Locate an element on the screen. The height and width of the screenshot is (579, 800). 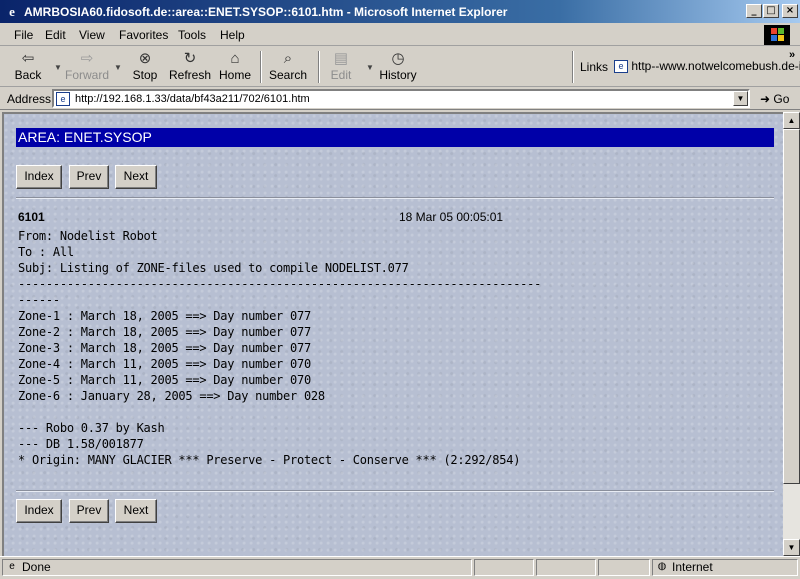
windows-flag-icon is located at coordinates (777, 35).